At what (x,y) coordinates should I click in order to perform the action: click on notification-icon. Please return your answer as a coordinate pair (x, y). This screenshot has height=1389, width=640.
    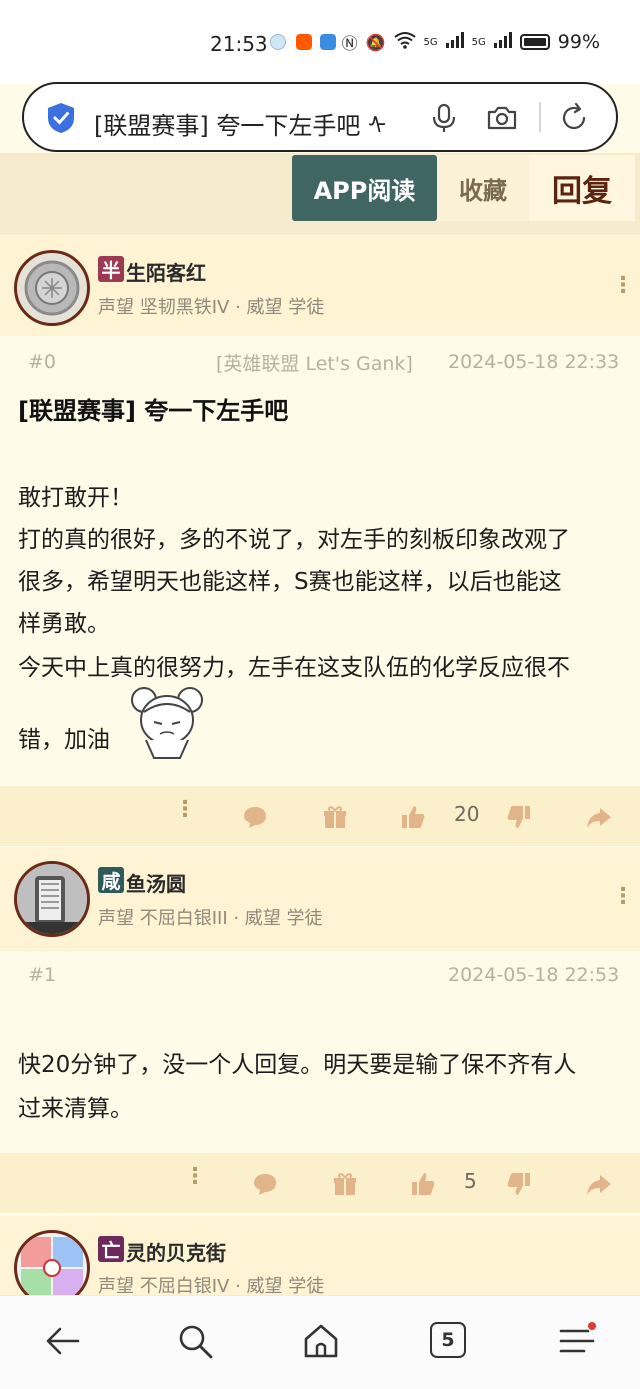
    Looking at the image, I should click on (278, 42).